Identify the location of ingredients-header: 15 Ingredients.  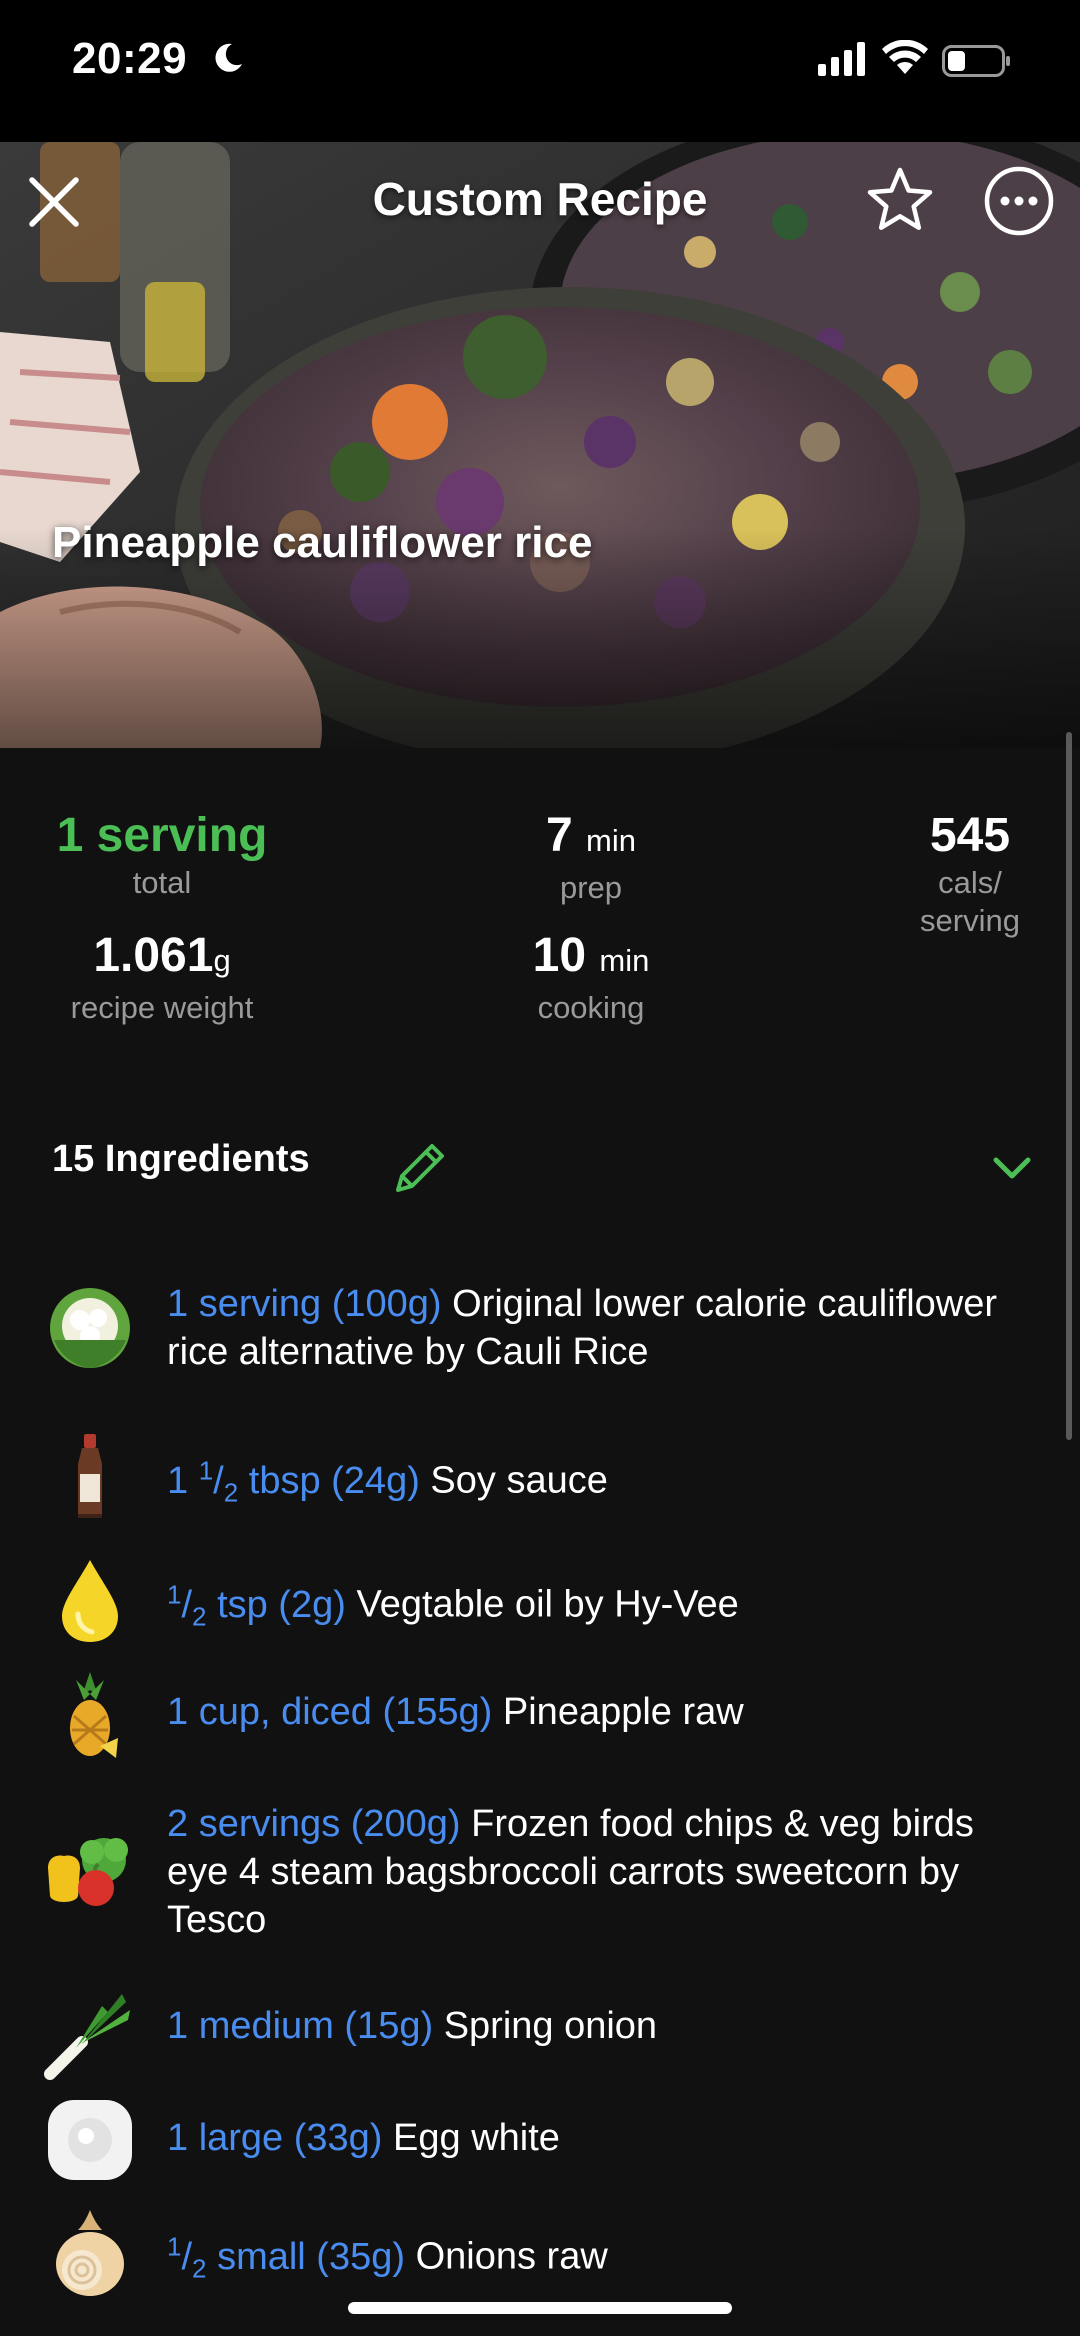
(181, 1159).